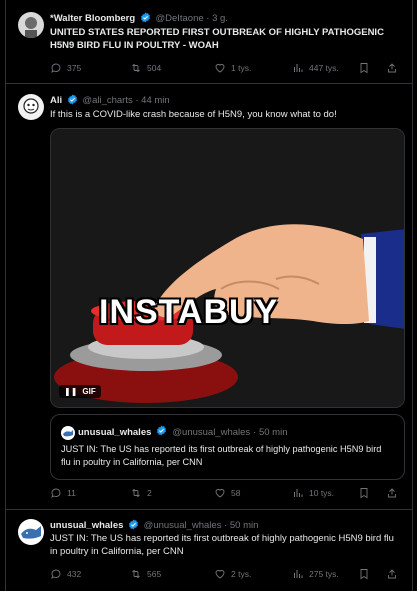 This screenshot has width=417, height=591. I want to click on reply-button: 432, so click(65, 574).